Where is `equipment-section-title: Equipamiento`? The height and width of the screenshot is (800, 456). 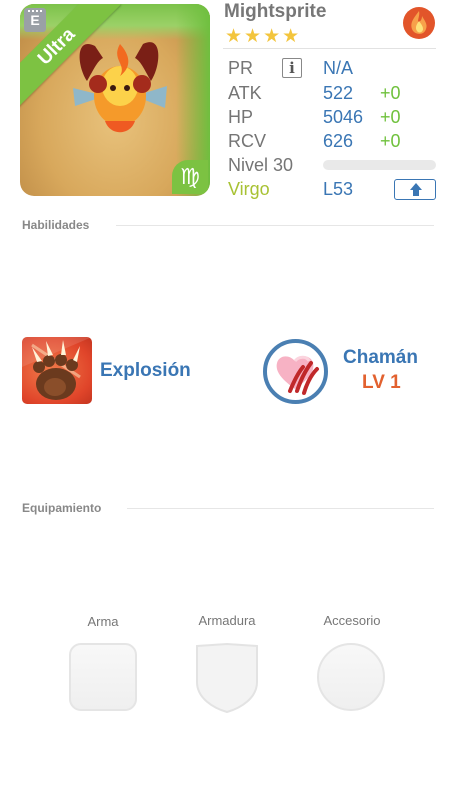 equipment-section-title: Equipamiento is located at coordinates (62, 508).